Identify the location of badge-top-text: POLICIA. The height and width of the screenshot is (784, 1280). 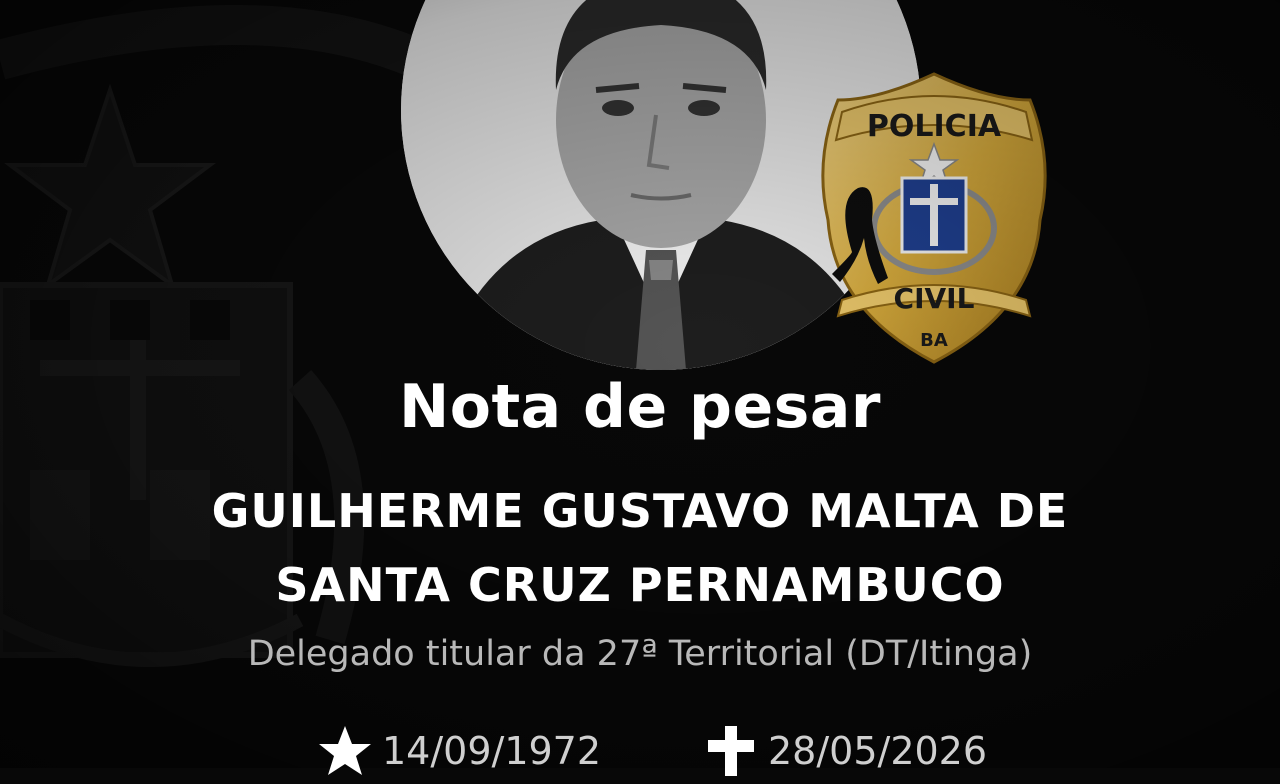
(934, 126).